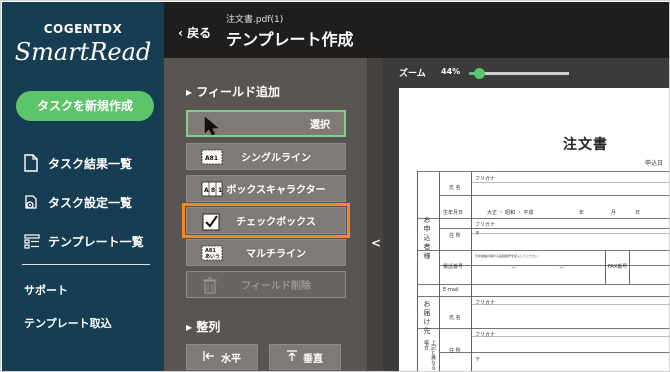  Describe the element at coordinates (46, 290) in the screenshot. I see `sidebar-item-support: サポート` at that location.